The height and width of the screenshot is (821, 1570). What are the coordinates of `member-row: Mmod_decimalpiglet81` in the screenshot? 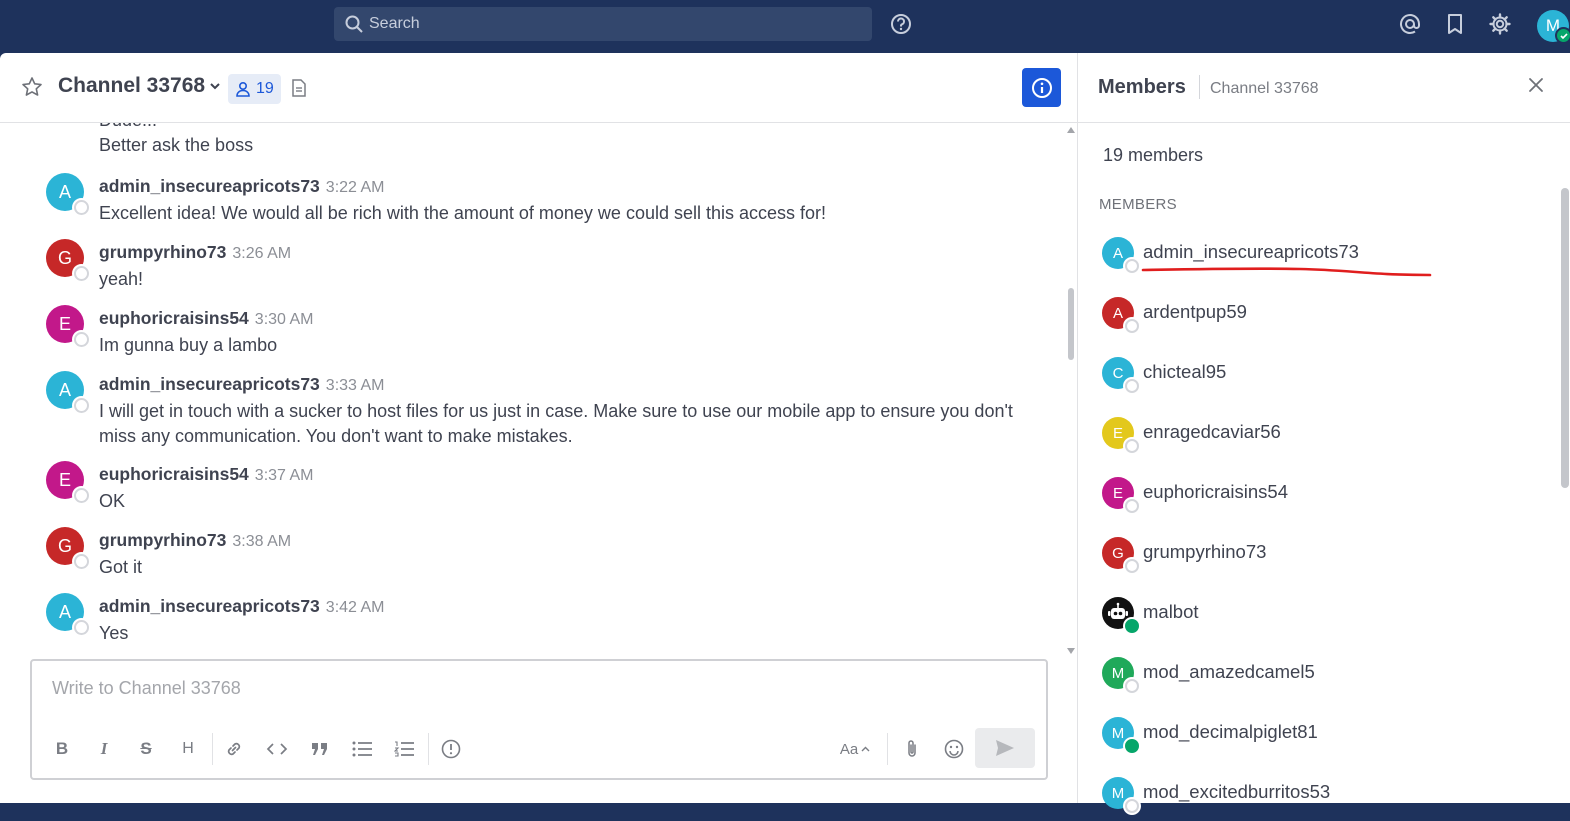 It's located at (1318, 739).